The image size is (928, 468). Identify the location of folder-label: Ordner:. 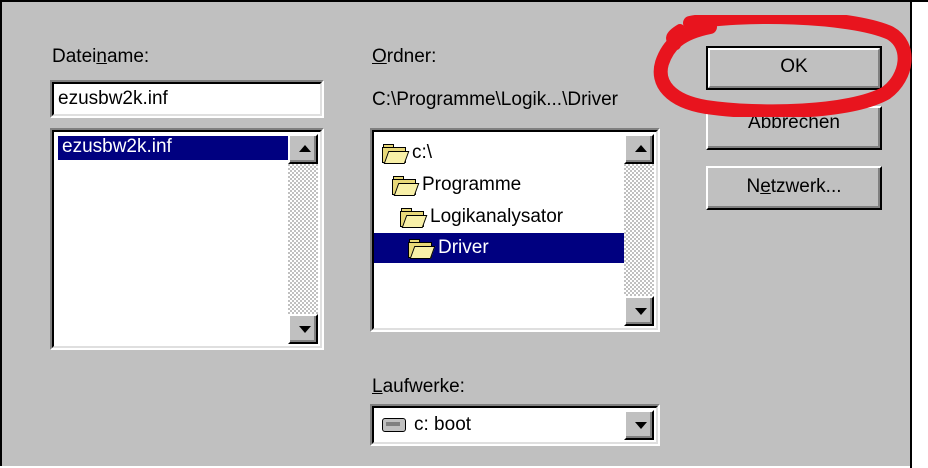
(404, 56).